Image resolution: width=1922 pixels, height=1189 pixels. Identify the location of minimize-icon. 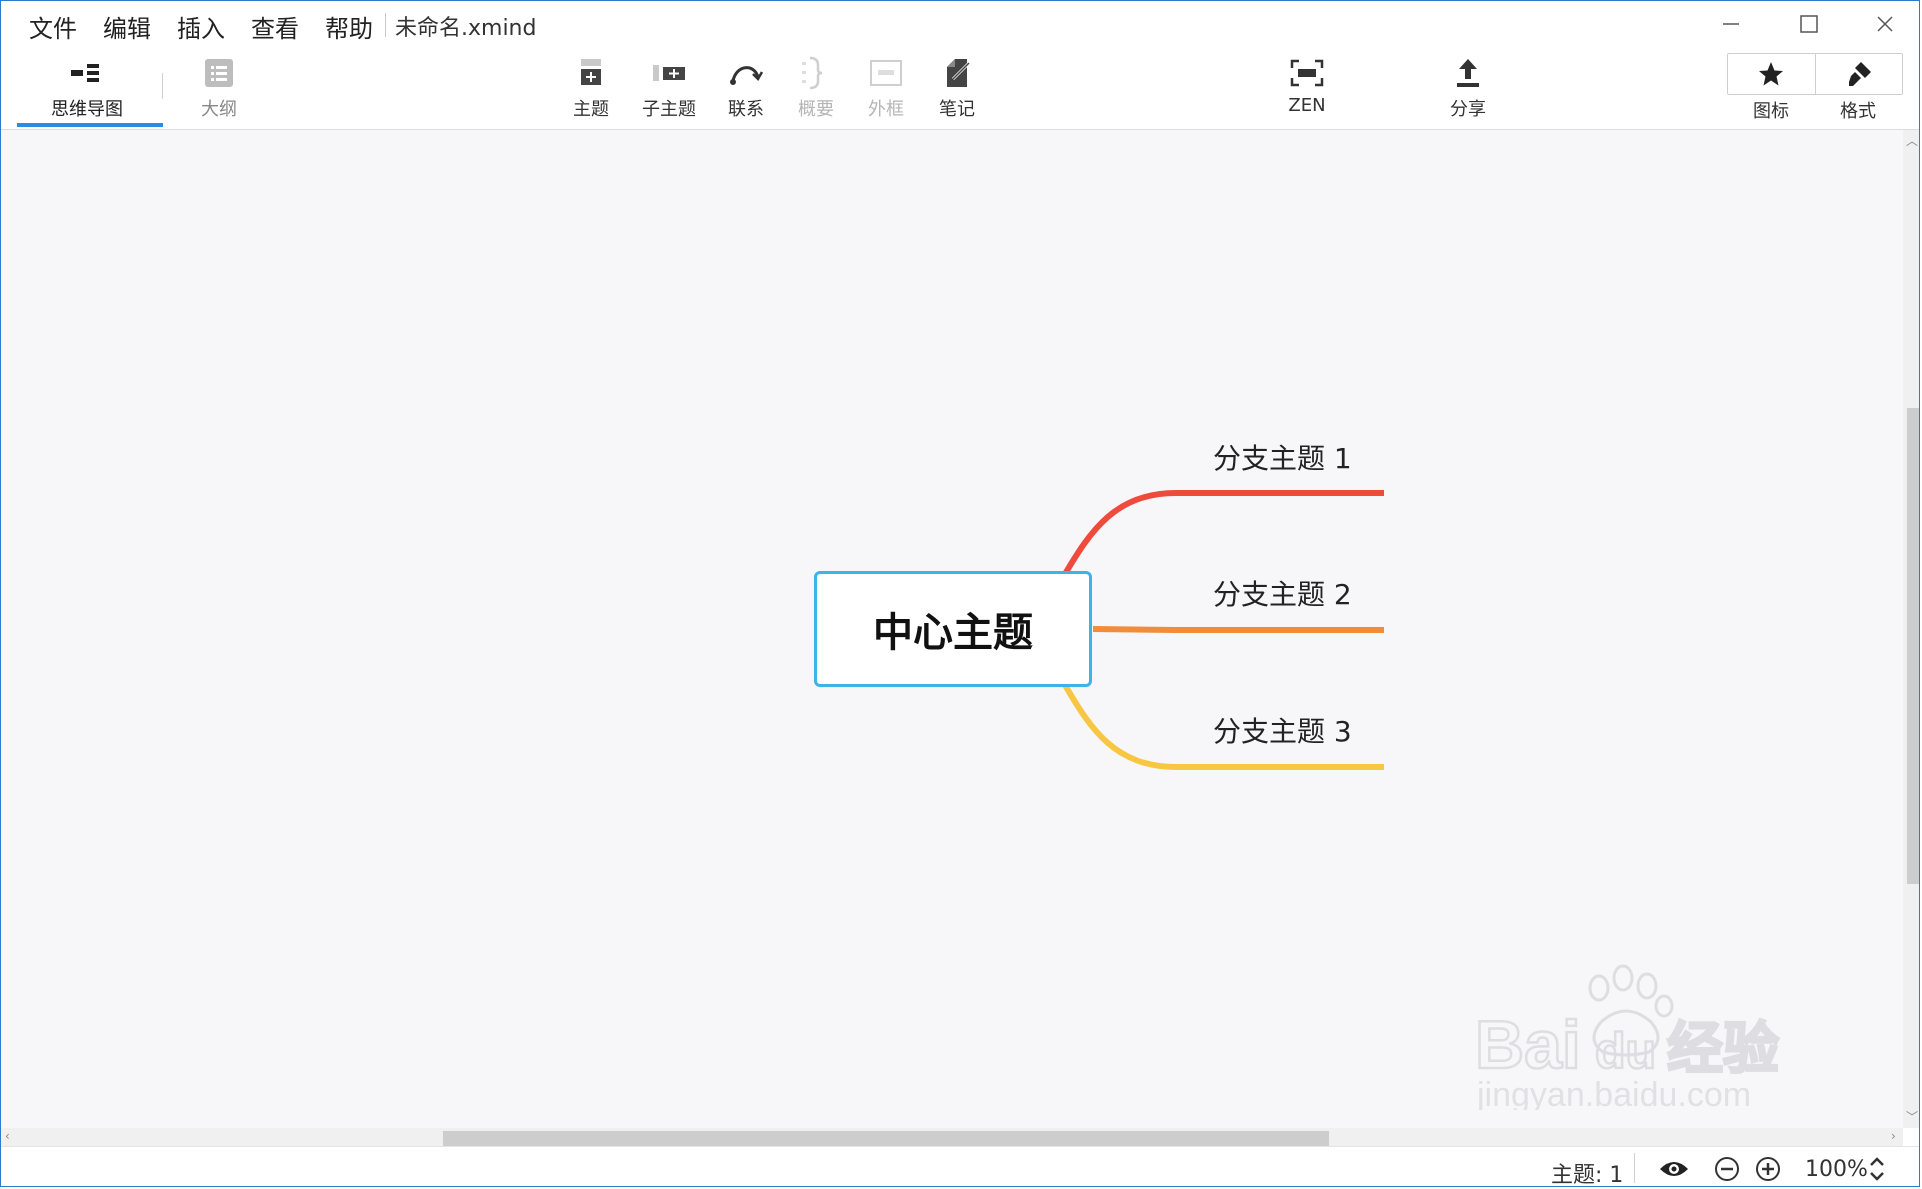
(1731, 24).